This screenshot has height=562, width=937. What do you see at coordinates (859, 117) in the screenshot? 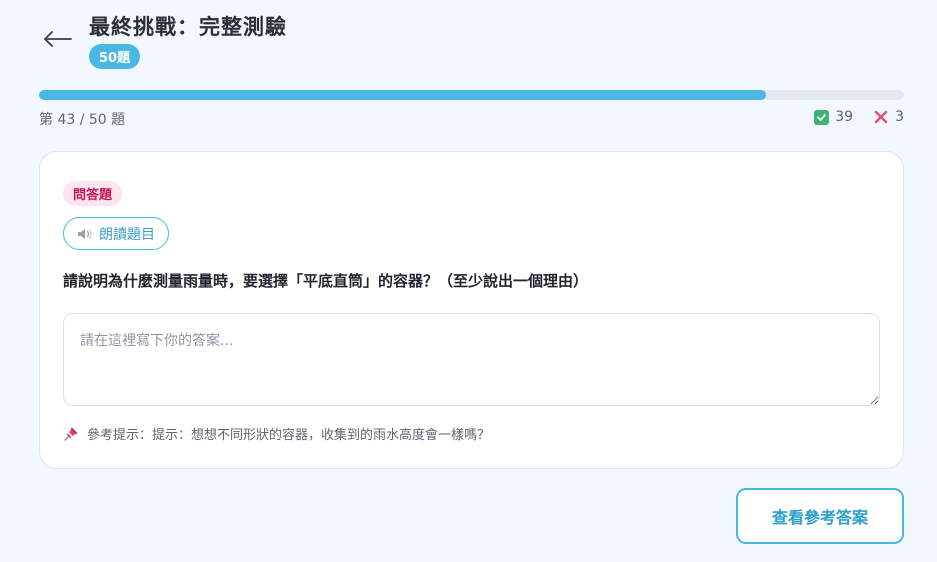
I see `score-summary: 39 3` at bounding box center [859, 117].